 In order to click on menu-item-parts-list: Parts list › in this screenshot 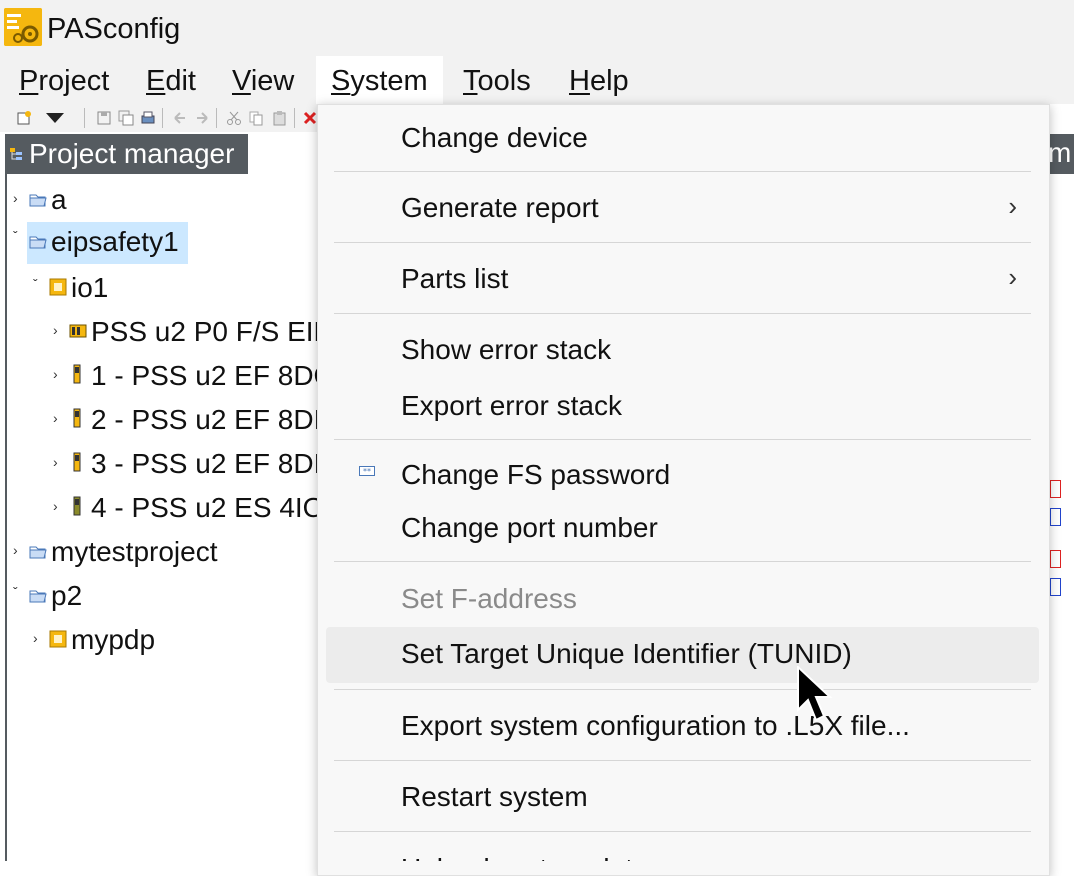, I will do `click(683, 280)`.